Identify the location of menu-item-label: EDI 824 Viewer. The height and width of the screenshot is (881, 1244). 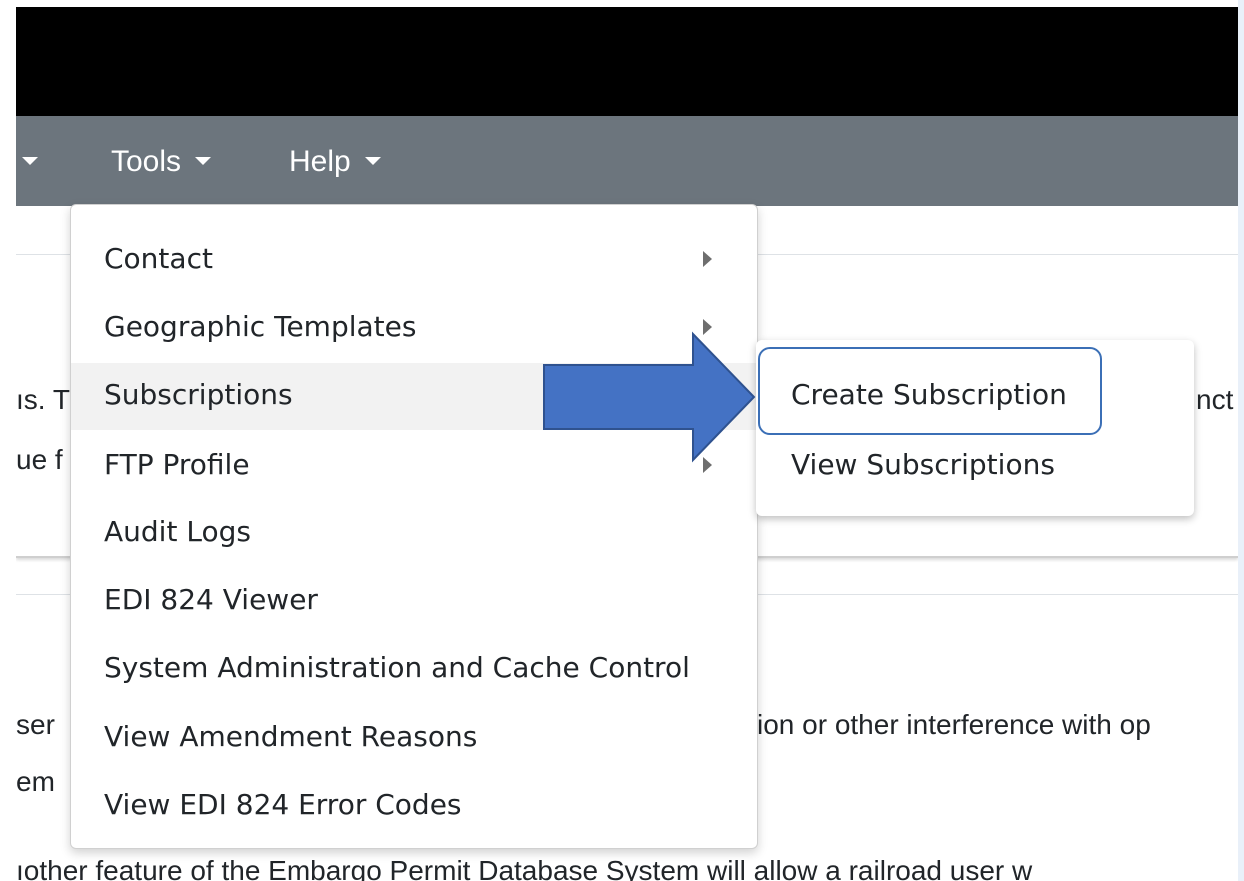
(211, 599).